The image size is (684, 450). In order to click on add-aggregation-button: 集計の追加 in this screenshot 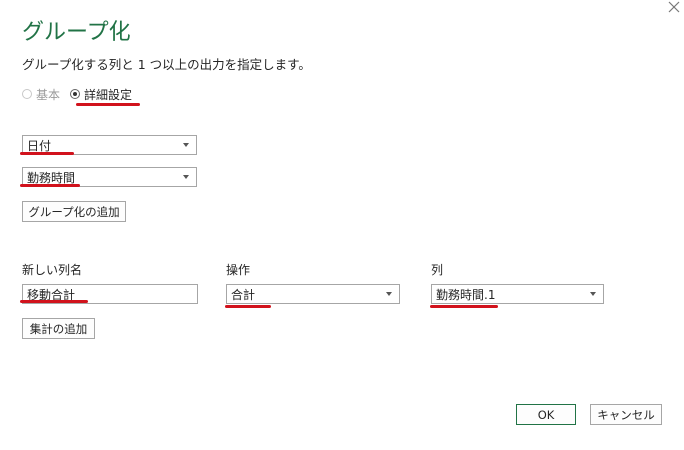, I will do `click(58, 328)`.